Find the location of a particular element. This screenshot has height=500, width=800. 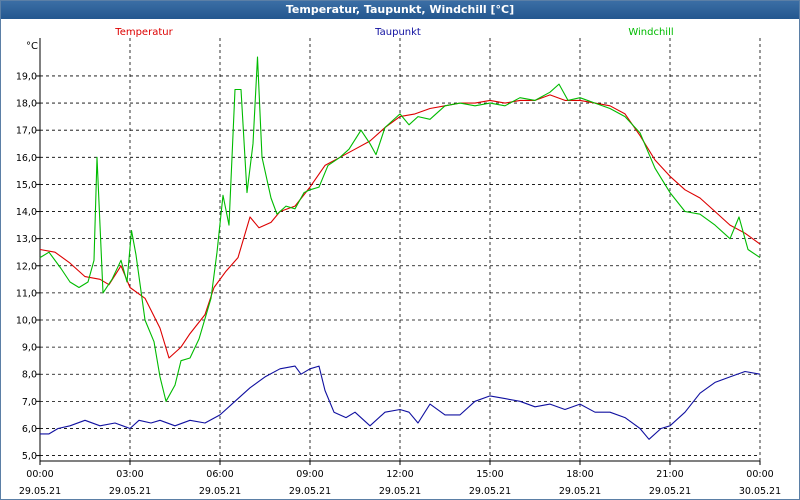

y-tick-label: 11,0 is located at coordinates (26, 293).